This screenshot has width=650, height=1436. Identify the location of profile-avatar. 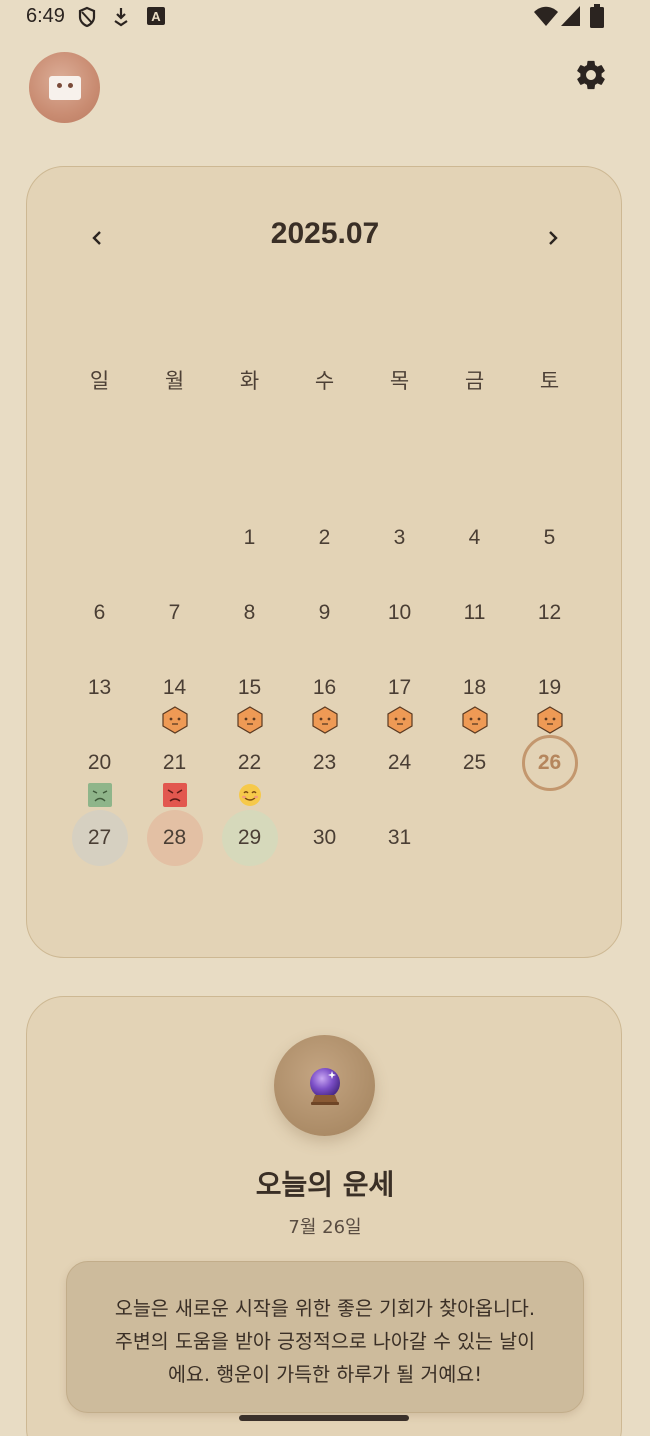
(64, 87).